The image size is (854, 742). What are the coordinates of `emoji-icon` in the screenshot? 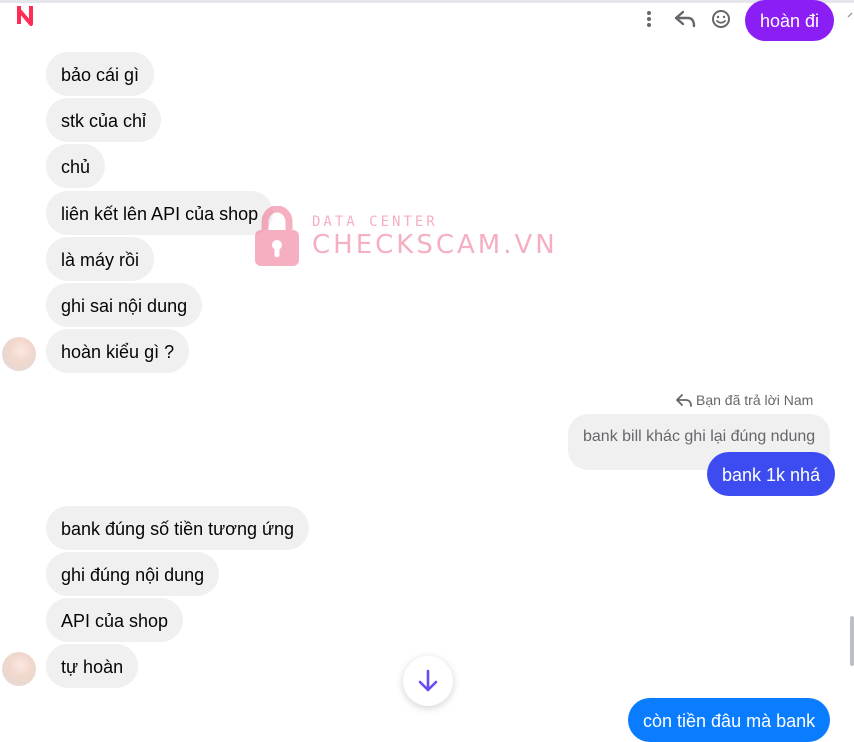 It's located at (721, 19).